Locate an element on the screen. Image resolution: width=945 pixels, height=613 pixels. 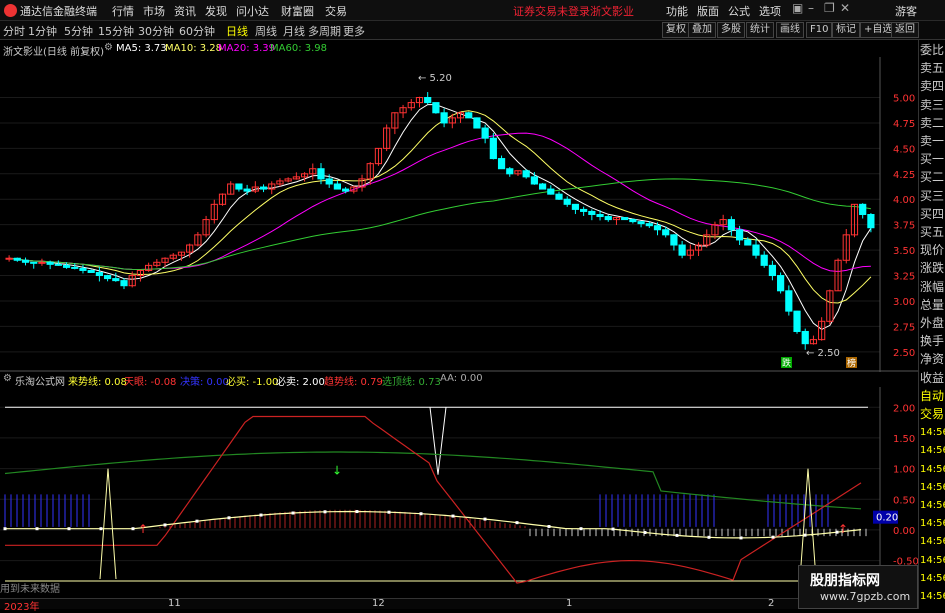
price-tick: 3.00 is located at coordinates (904, 302).